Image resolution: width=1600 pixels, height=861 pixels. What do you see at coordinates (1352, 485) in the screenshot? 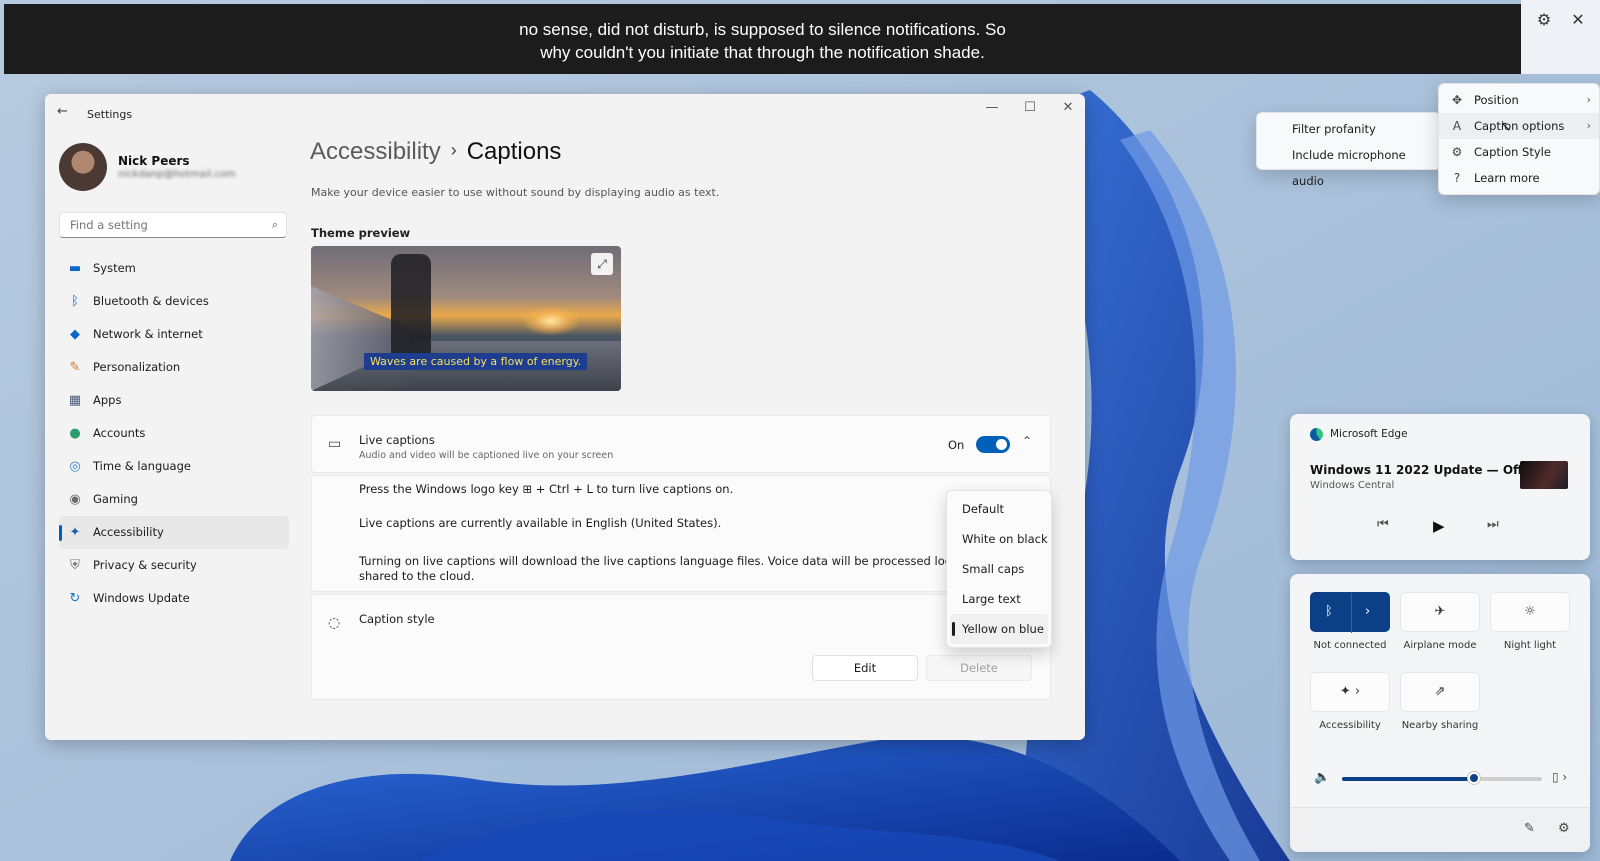
I see `media-channel: Windows Central` at bounding box center [1352, 485].